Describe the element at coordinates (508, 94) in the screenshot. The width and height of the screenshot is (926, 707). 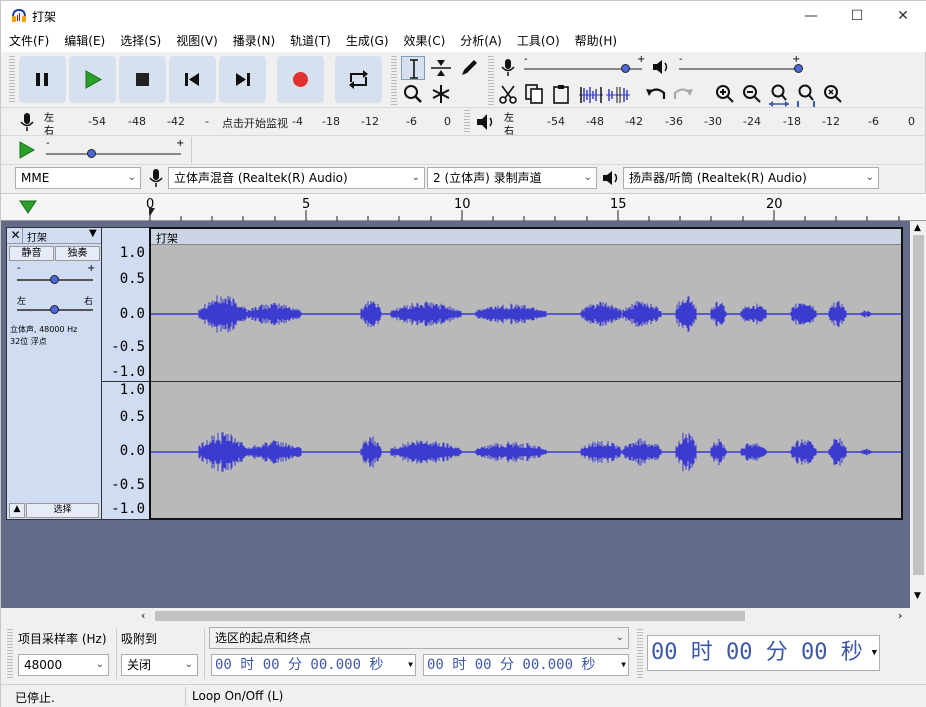
I see `cut-icon` at that location.